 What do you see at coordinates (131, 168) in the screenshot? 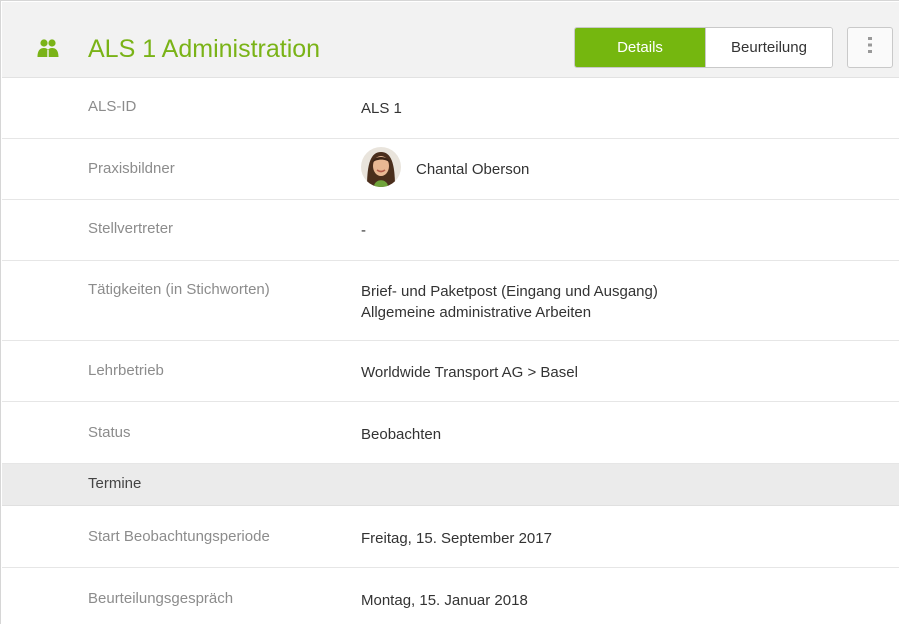
I see `field-label: Praxisbildner` at bounding box center [131, 168].